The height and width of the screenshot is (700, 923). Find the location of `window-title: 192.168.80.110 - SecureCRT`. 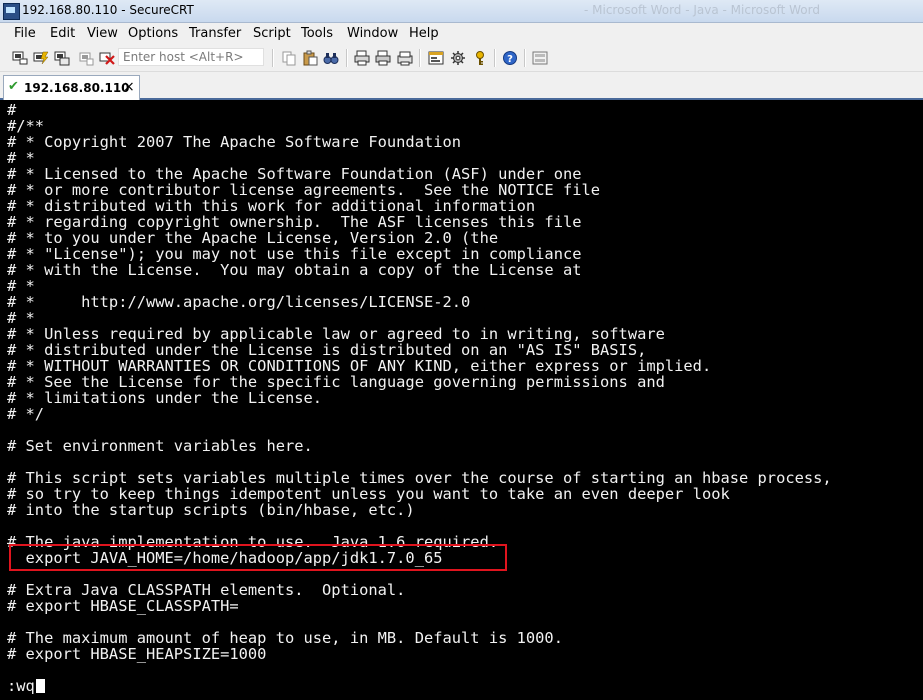

window-title: 192.168.80.110 - SecureCRT is located at coordinates (108, 10).